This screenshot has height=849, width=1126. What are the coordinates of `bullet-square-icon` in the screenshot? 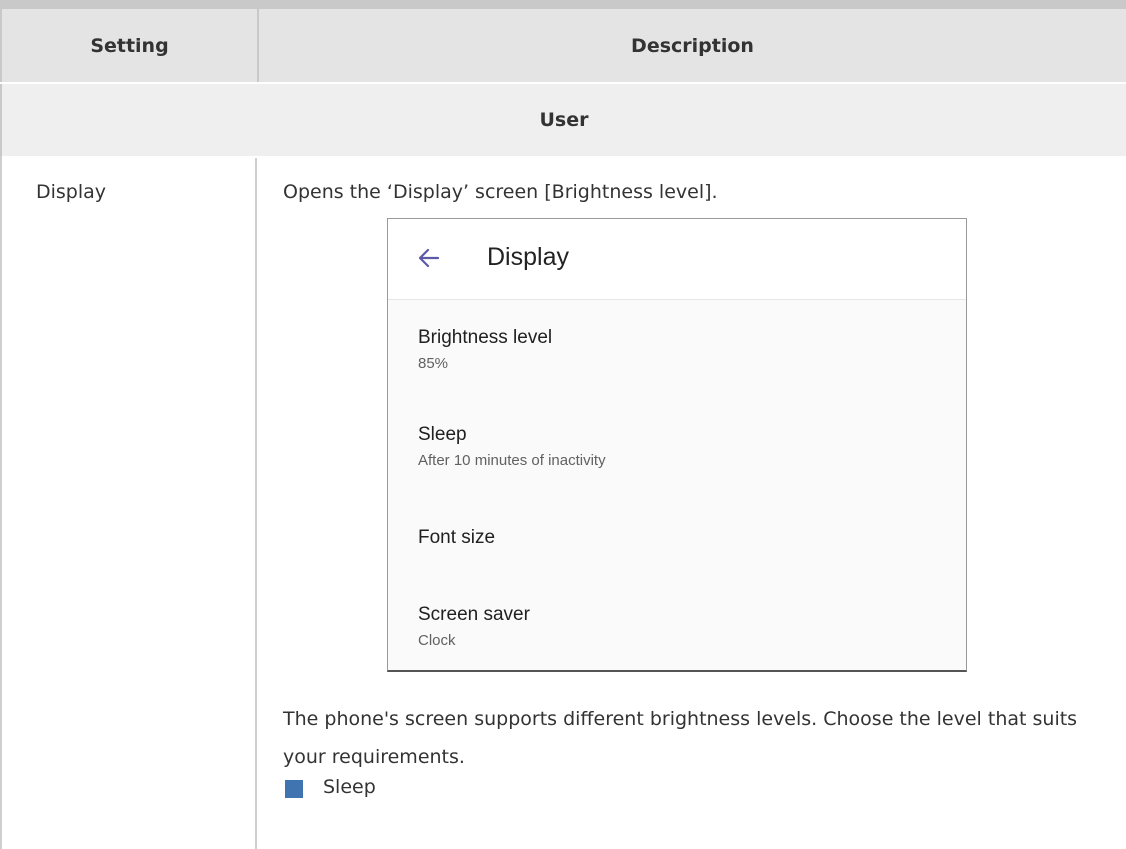 It's located at (294, 789).